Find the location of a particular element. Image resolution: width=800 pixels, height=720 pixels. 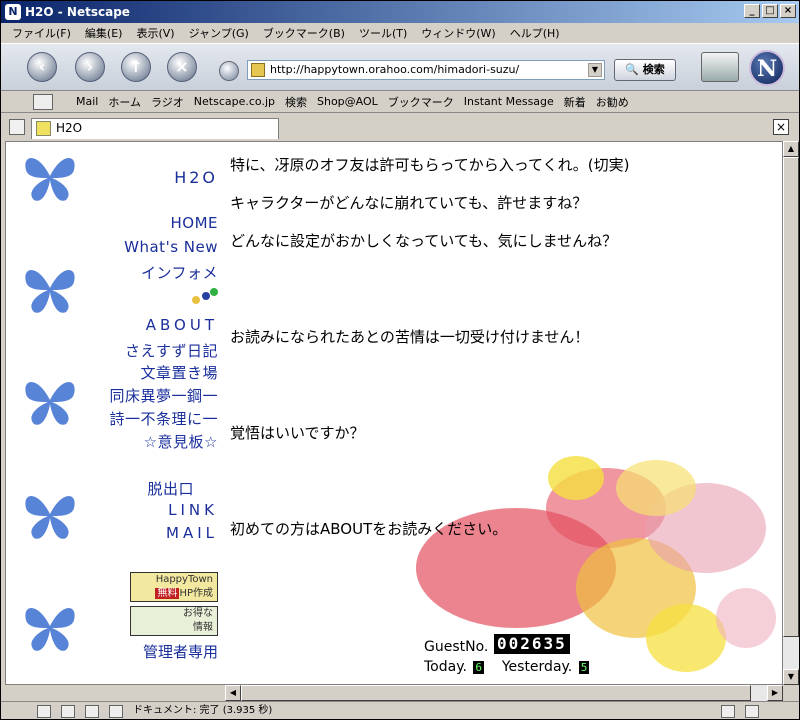

reload-button: ↑ is located at coordinates (136, 67).